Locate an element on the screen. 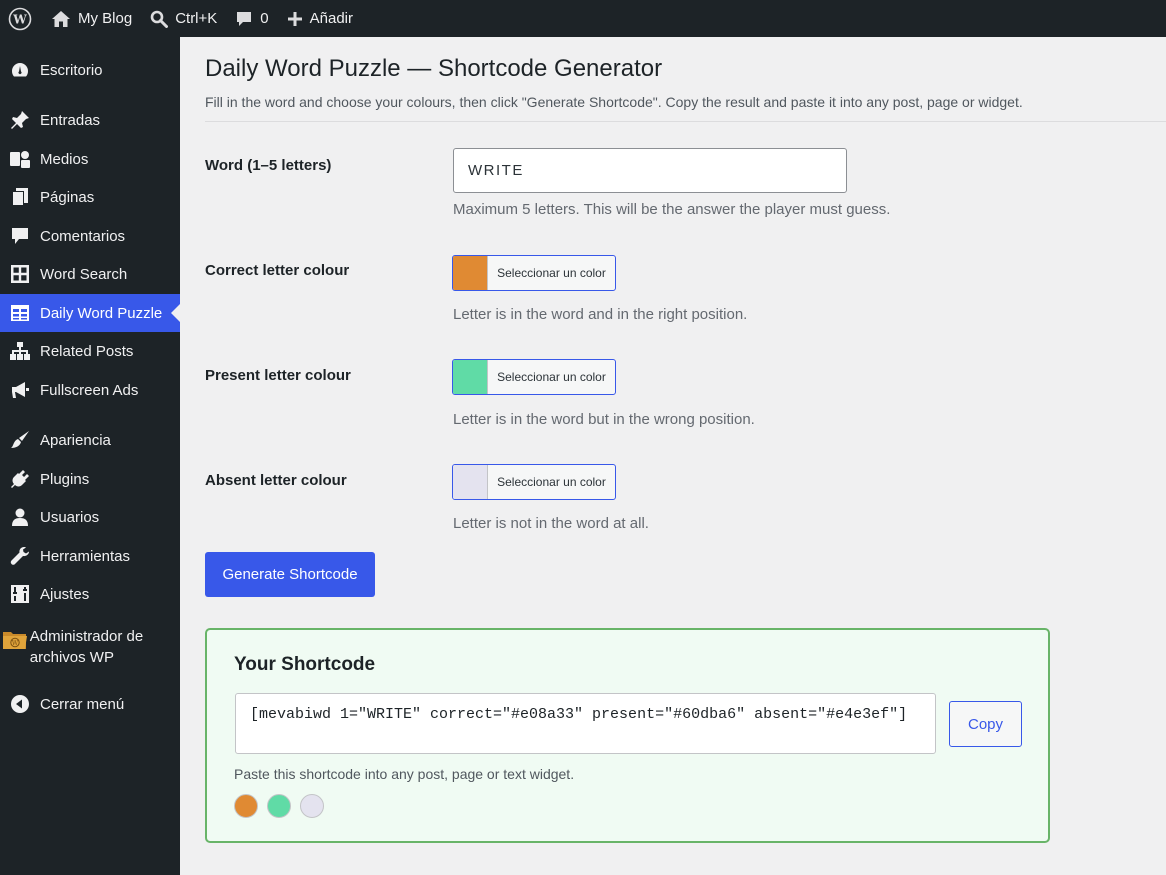 The width and height of the screenshot is (1166, 875). absent-colour-help-text: Letter is not in the word at all. is located at coordinates (551, 523).